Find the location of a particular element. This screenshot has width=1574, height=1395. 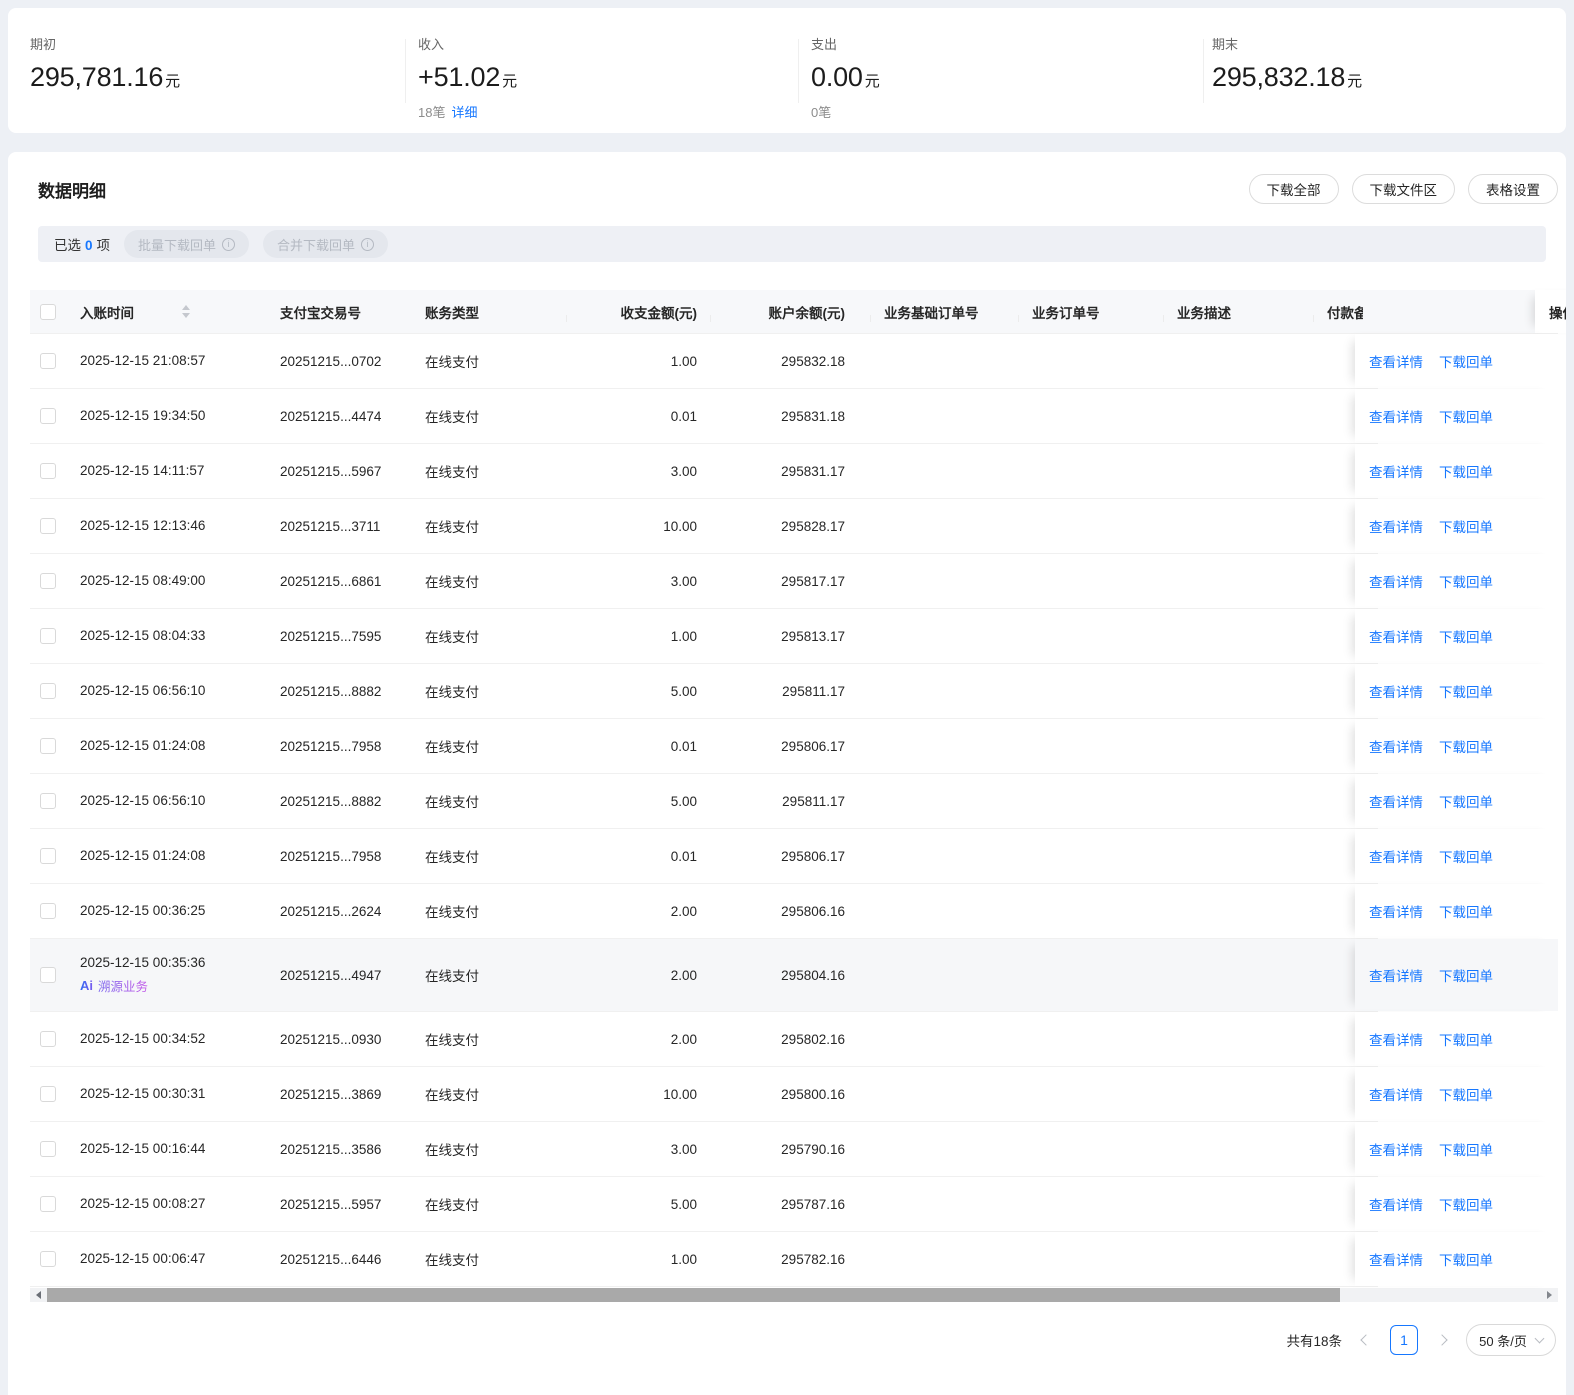

cell-transaction-id: 20251215...6446 is located at coordinates (331, 1259).